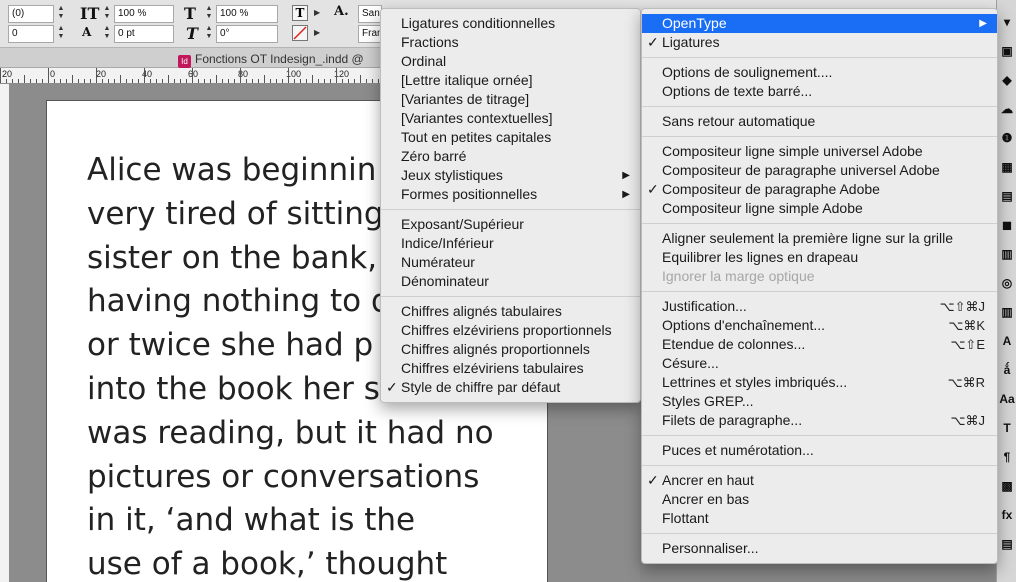 The height and width of the screenshot is (582, 1016). Describe the element at coordinates (819, 189) in the screenshot. I see `menu-item-compositeur-de-paragraphe-adobe: ✓ Compositeur de paragraphe Adobe` at that location.